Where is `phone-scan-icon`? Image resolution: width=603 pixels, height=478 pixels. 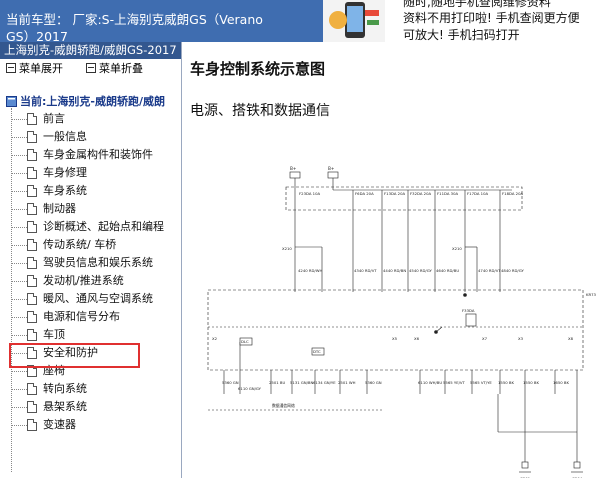 phone-scan-icon is located at coordinates (354, 21).